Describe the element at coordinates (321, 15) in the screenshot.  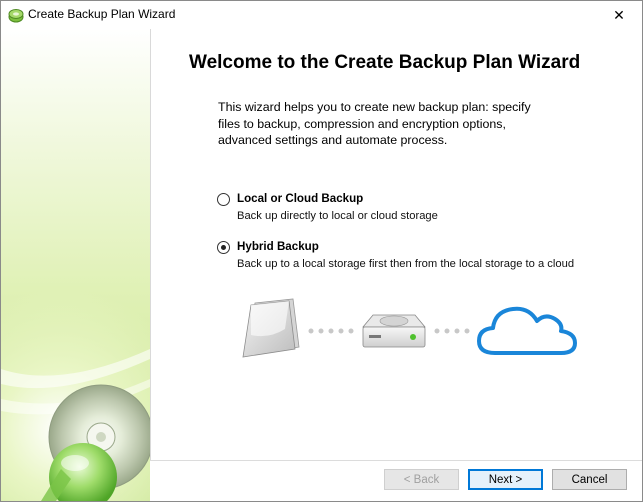
I see `title-bar: Create Backup Plan Wizard ✕` at that location.